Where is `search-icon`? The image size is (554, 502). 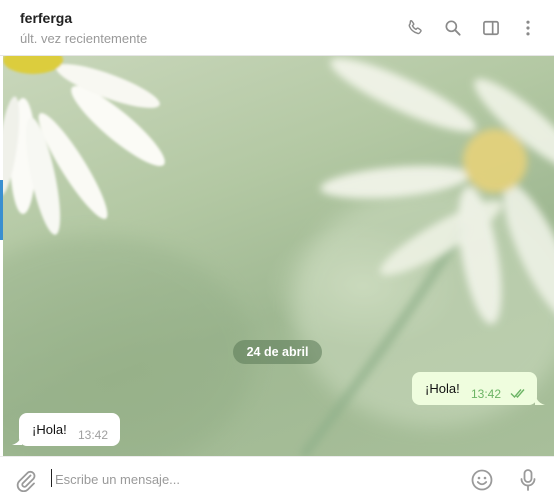
search-icon is located at coordinates (453, 28).